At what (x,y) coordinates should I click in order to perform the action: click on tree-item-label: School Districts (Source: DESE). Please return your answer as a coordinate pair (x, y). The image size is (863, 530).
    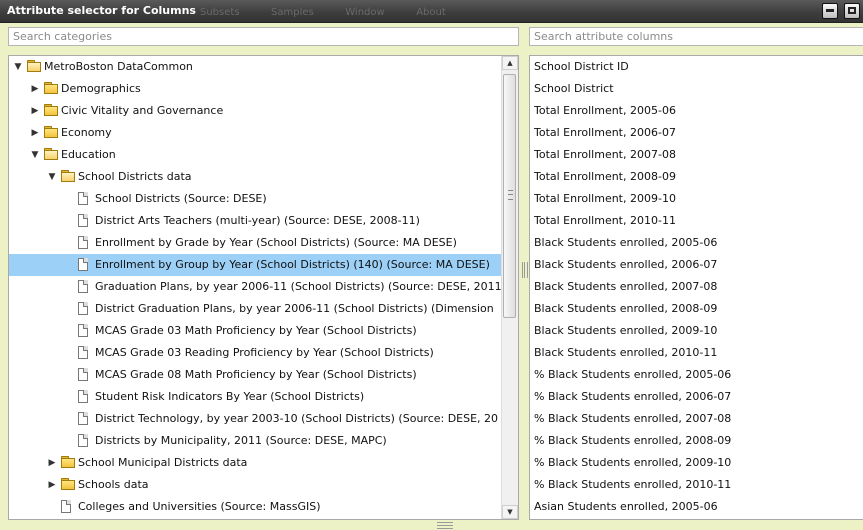
    Looking at the image, I should click on (181, 198).